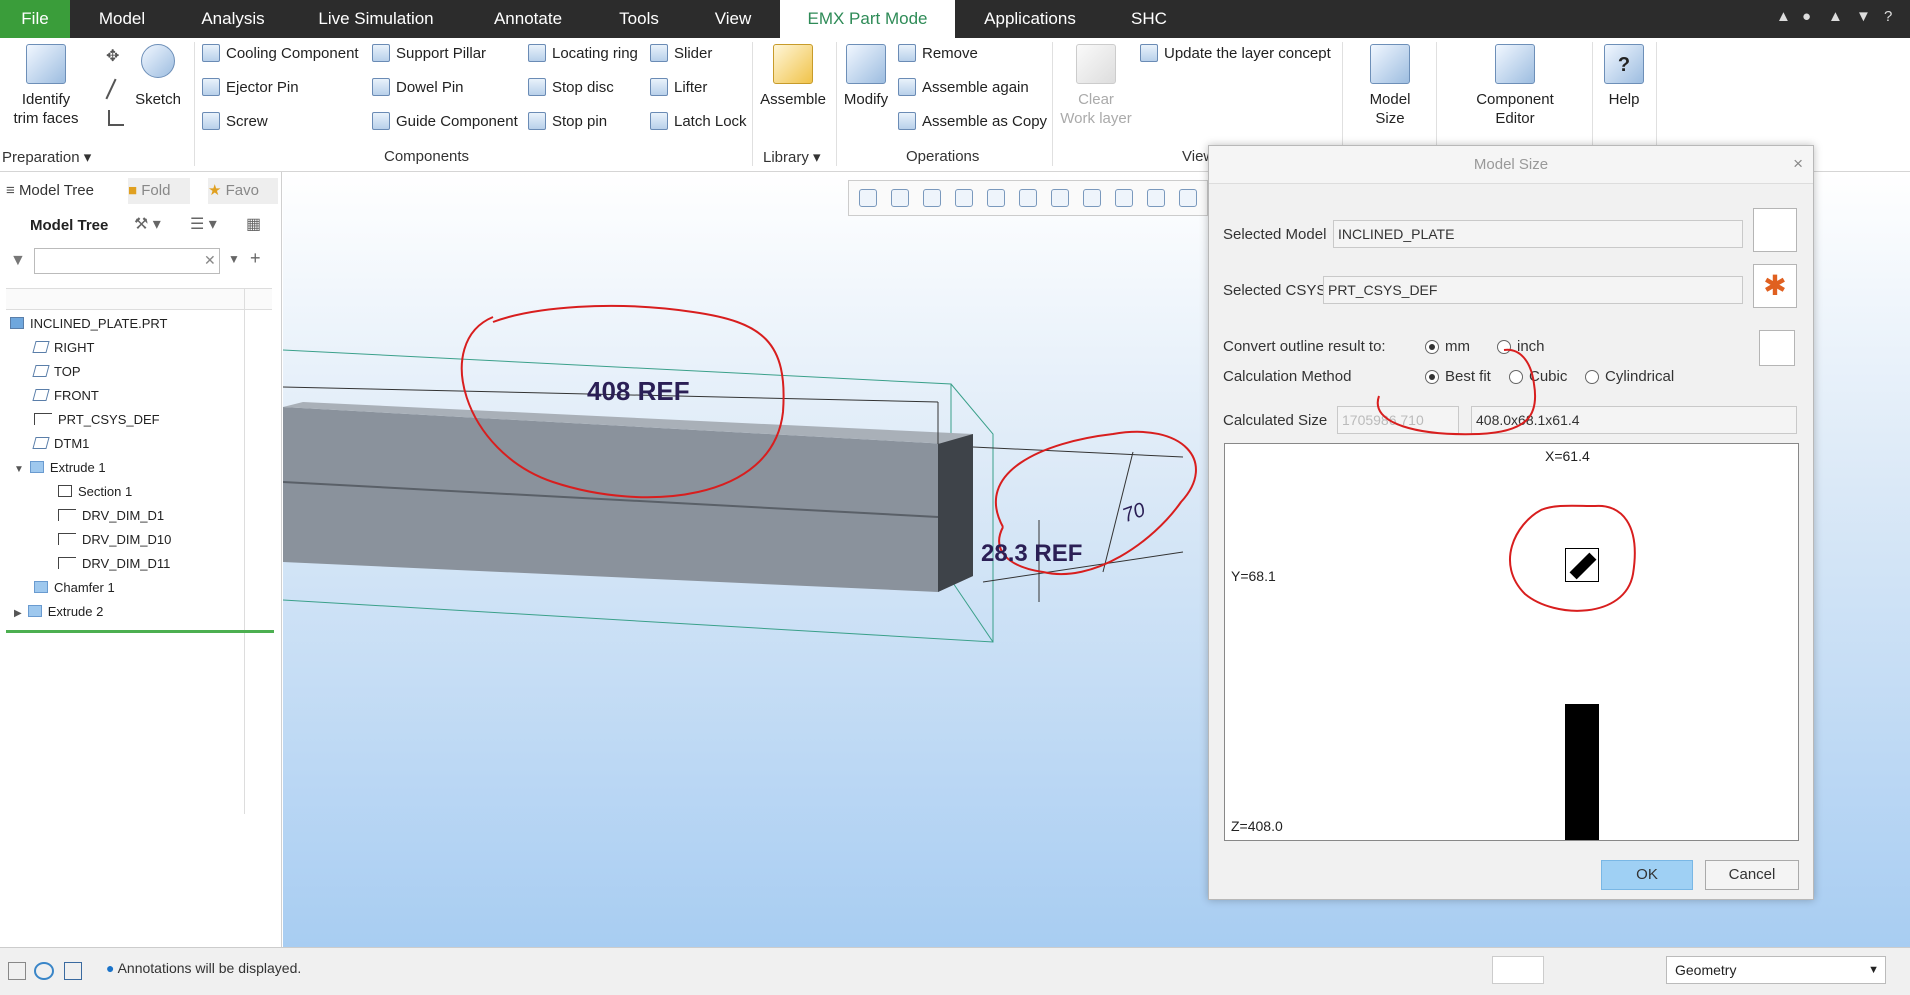  What do you see at coordinates (698, 121) in the screenshot?
I see `latch-lock-button: Latch Lock` at bounding box center [698, 121].